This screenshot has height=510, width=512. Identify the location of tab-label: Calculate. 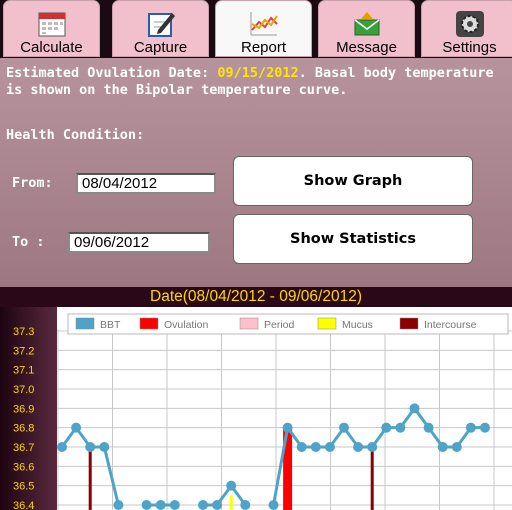
(51, 47).